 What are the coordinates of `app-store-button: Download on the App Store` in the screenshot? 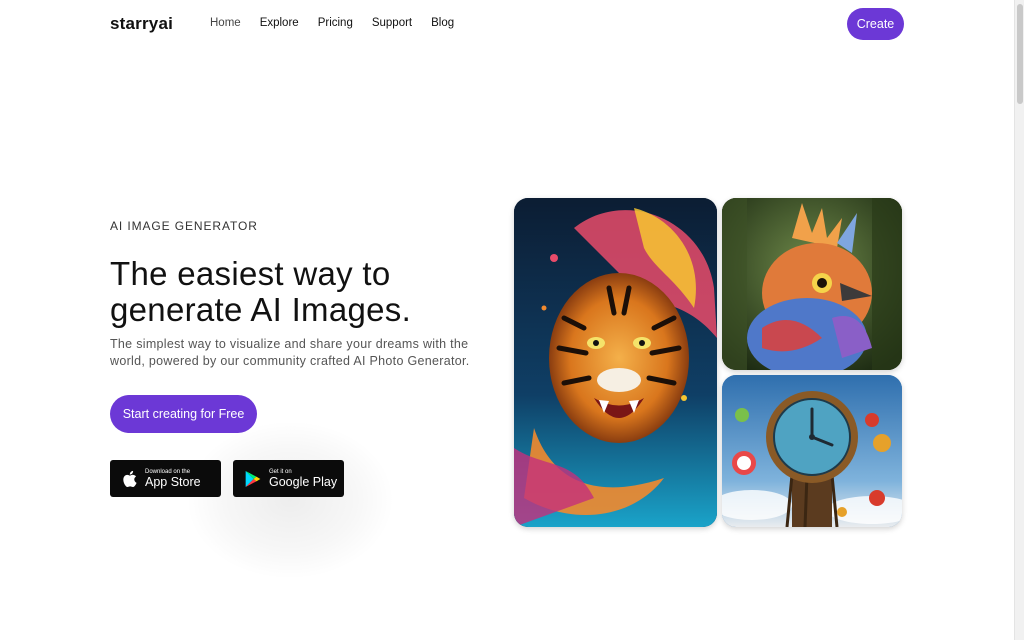 It's located at (165, 478).